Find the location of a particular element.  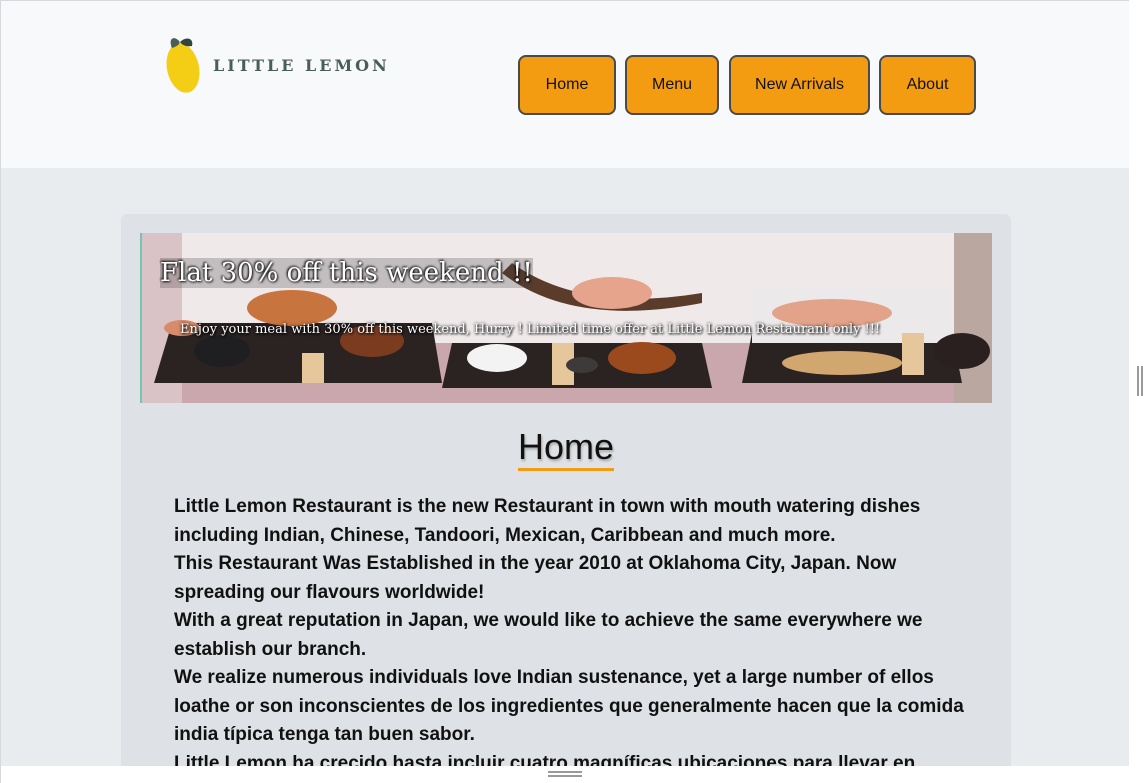

page-title: Home is located at coordinates (566, 448).